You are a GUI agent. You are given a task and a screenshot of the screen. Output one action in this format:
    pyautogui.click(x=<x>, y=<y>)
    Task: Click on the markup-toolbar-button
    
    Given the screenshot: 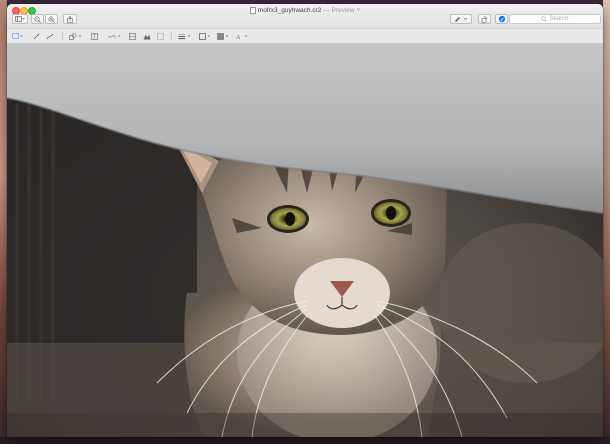 What is the action you would take?
    pyautogui.click(x=501, y=19)
    